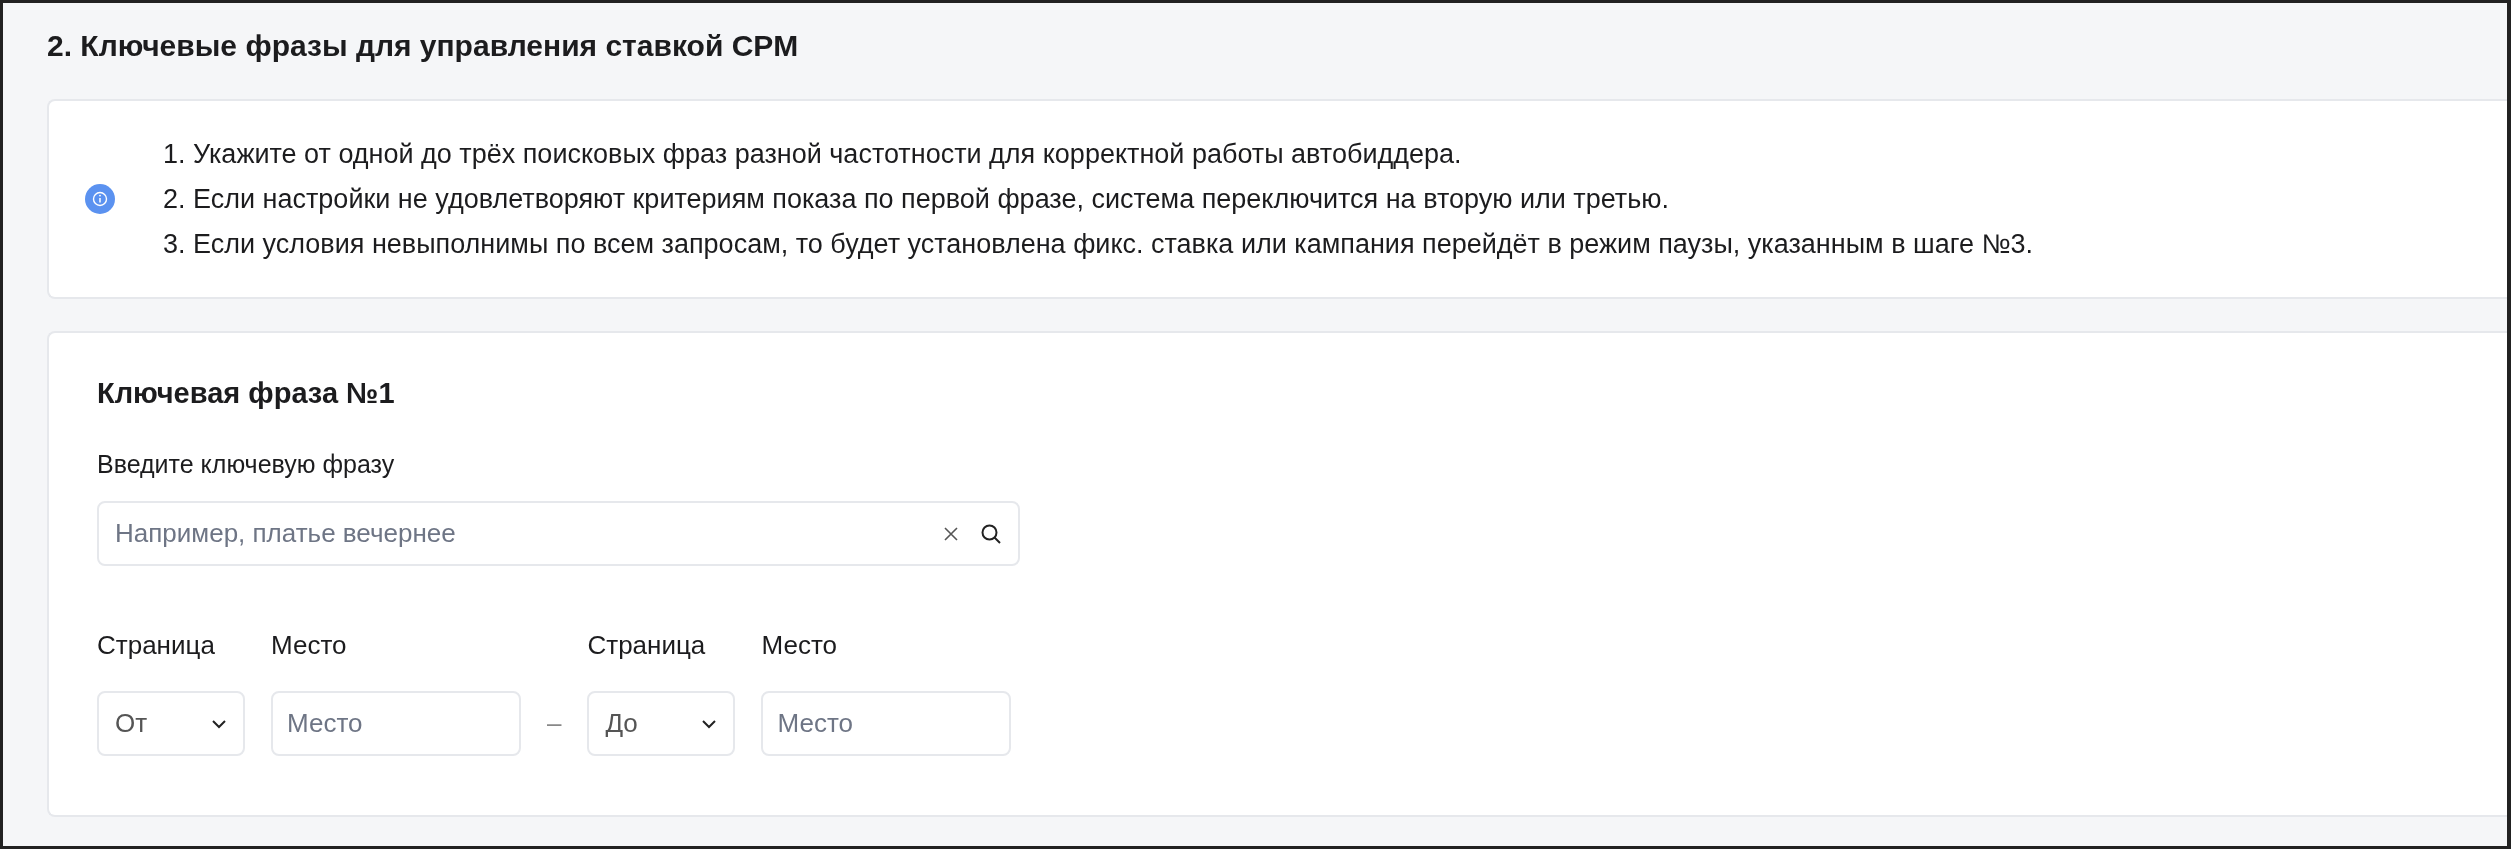  I want to click on range-dash: –, so click(554, 723).